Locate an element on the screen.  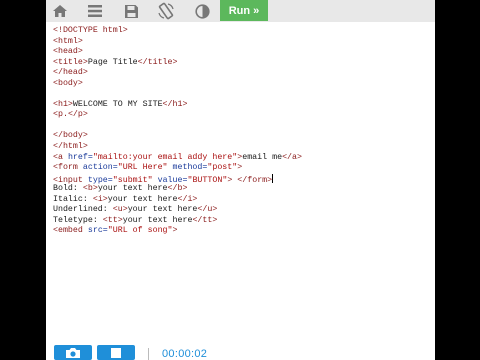
run-button: Run » is located at coordinates (244, 10).